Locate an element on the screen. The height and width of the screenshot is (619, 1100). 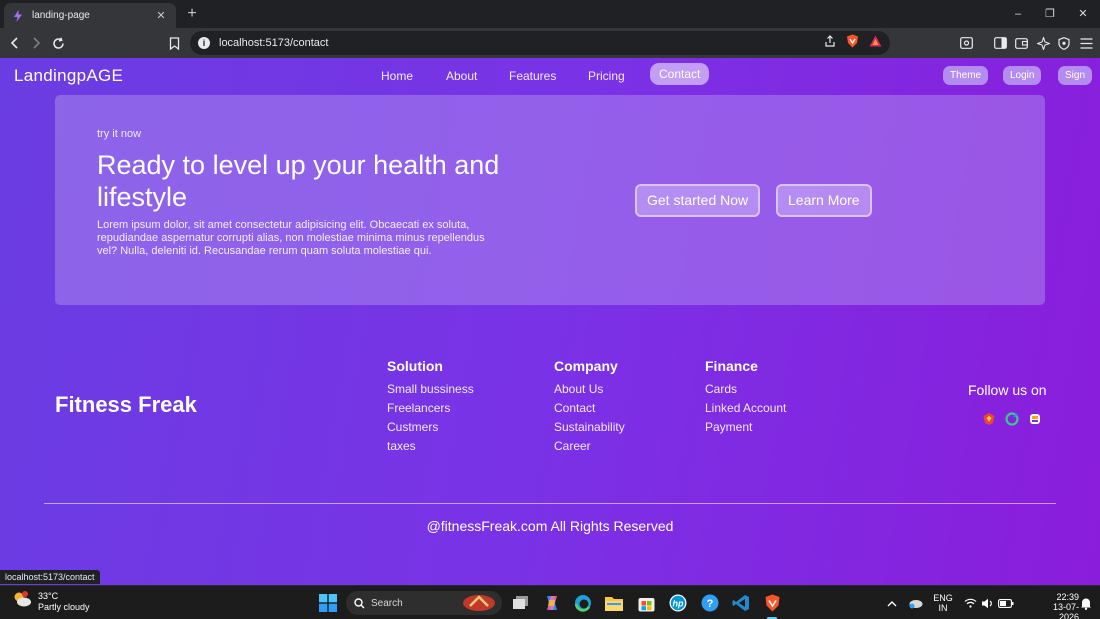
footer-link: taxes is located at coordinates (430, 448).